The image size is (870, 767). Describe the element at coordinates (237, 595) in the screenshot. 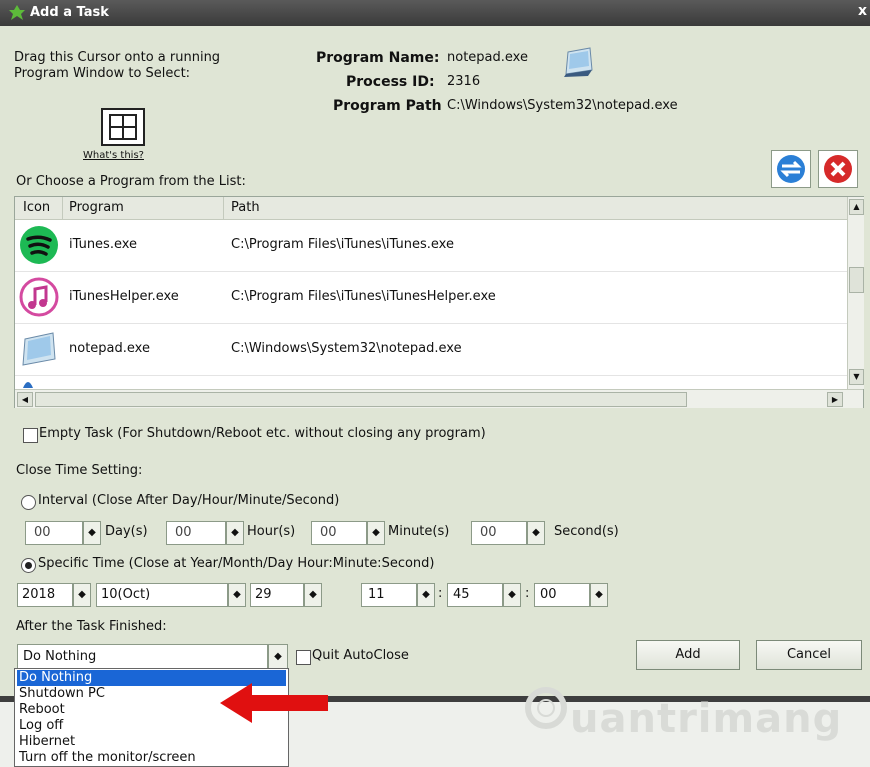

I see `month-stepper: ◆` at that location.